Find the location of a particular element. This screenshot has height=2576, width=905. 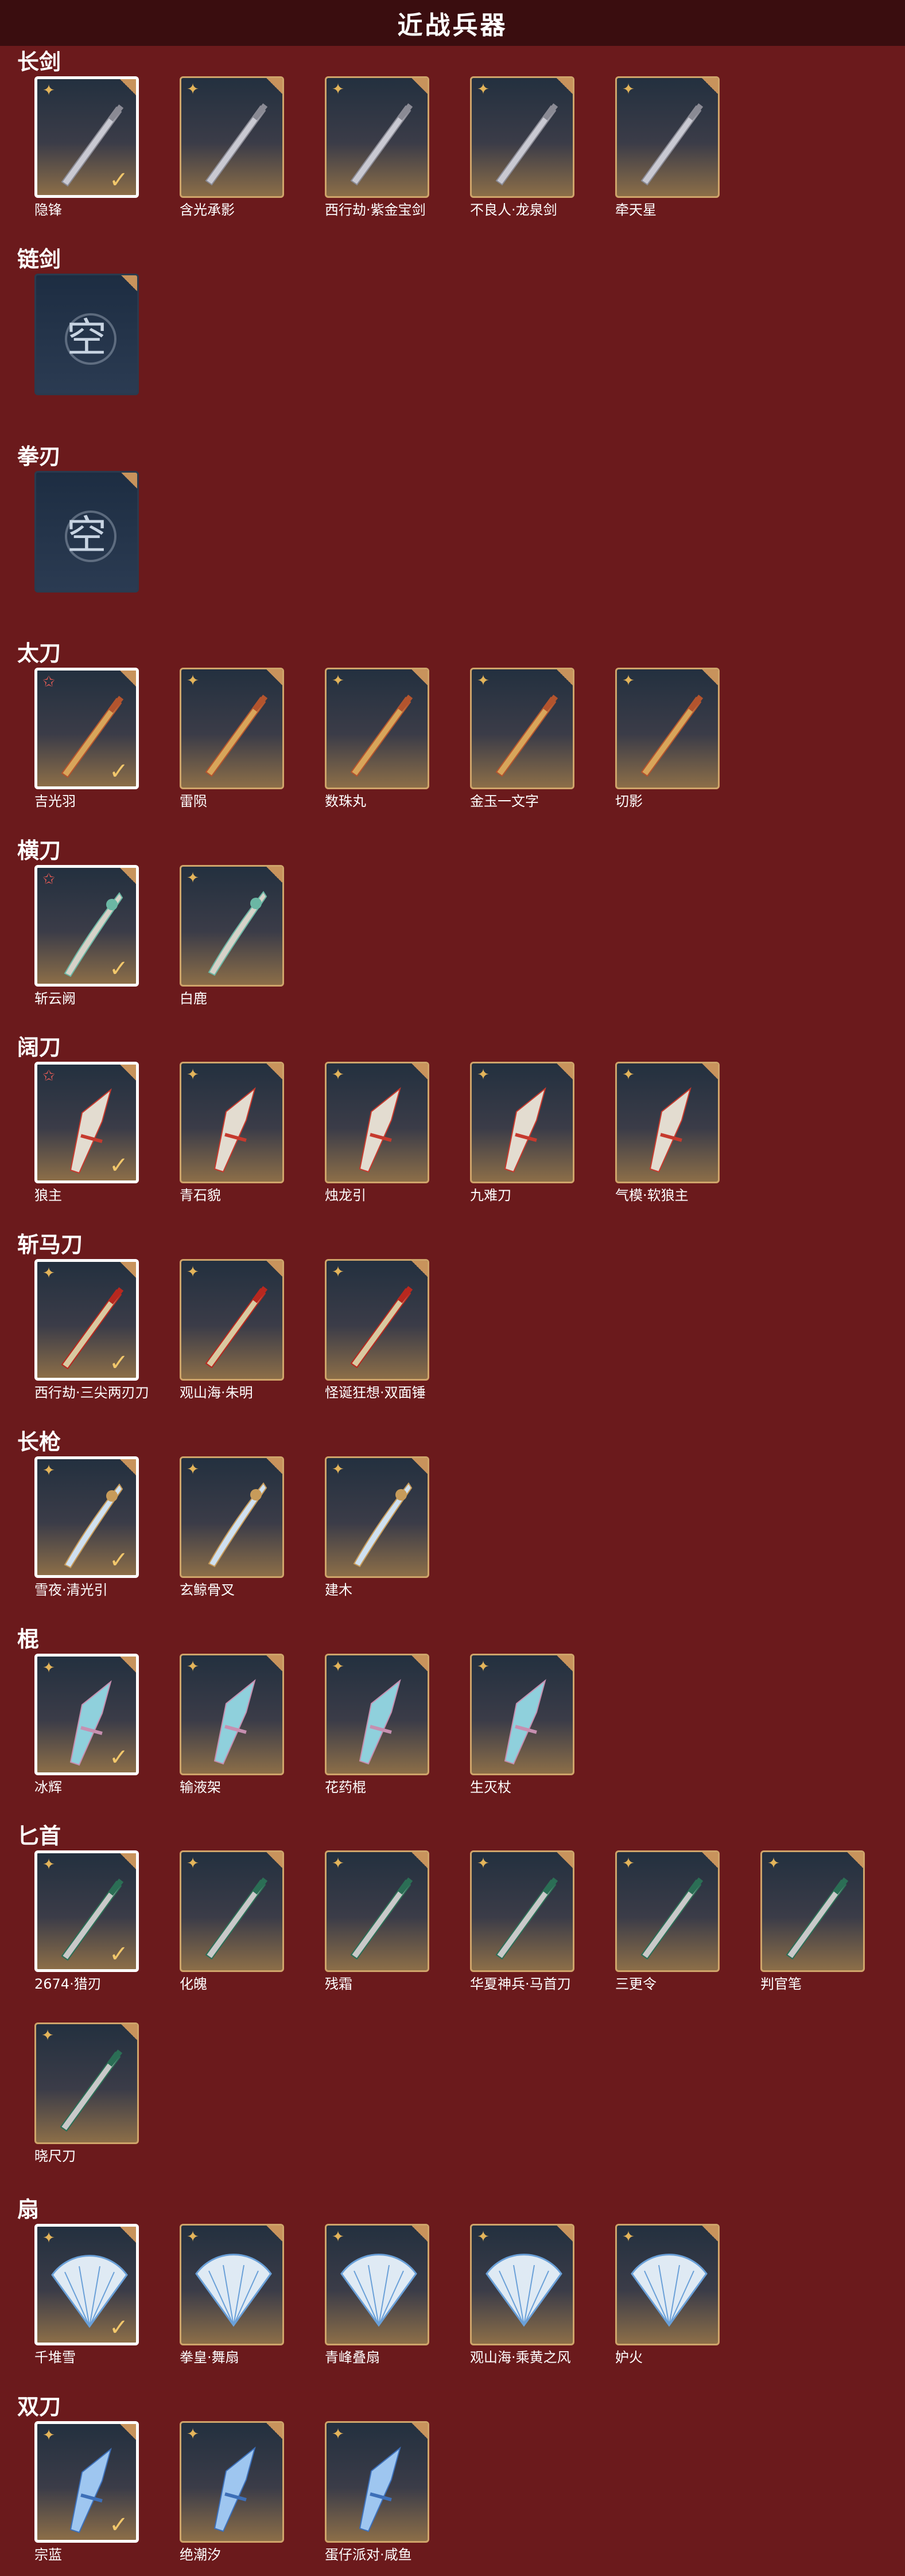

weapon-card: ✦ 妒火 is located at coordinates (667, 2295).